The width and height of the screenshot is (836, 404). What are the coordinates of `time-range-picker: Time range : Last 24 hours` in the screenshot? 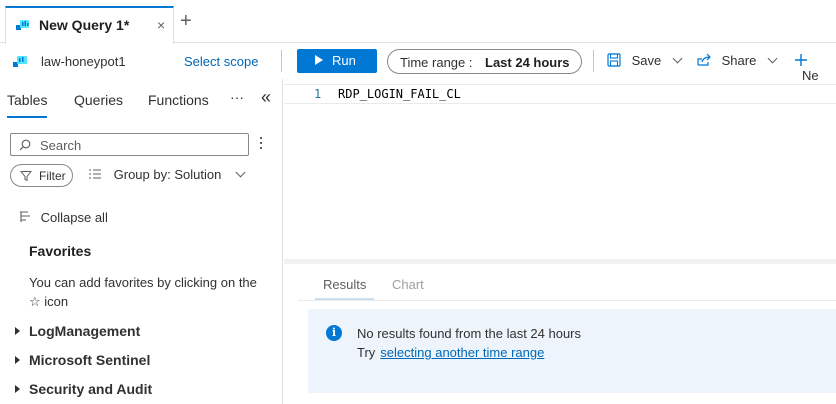 It's located at (484, 61).